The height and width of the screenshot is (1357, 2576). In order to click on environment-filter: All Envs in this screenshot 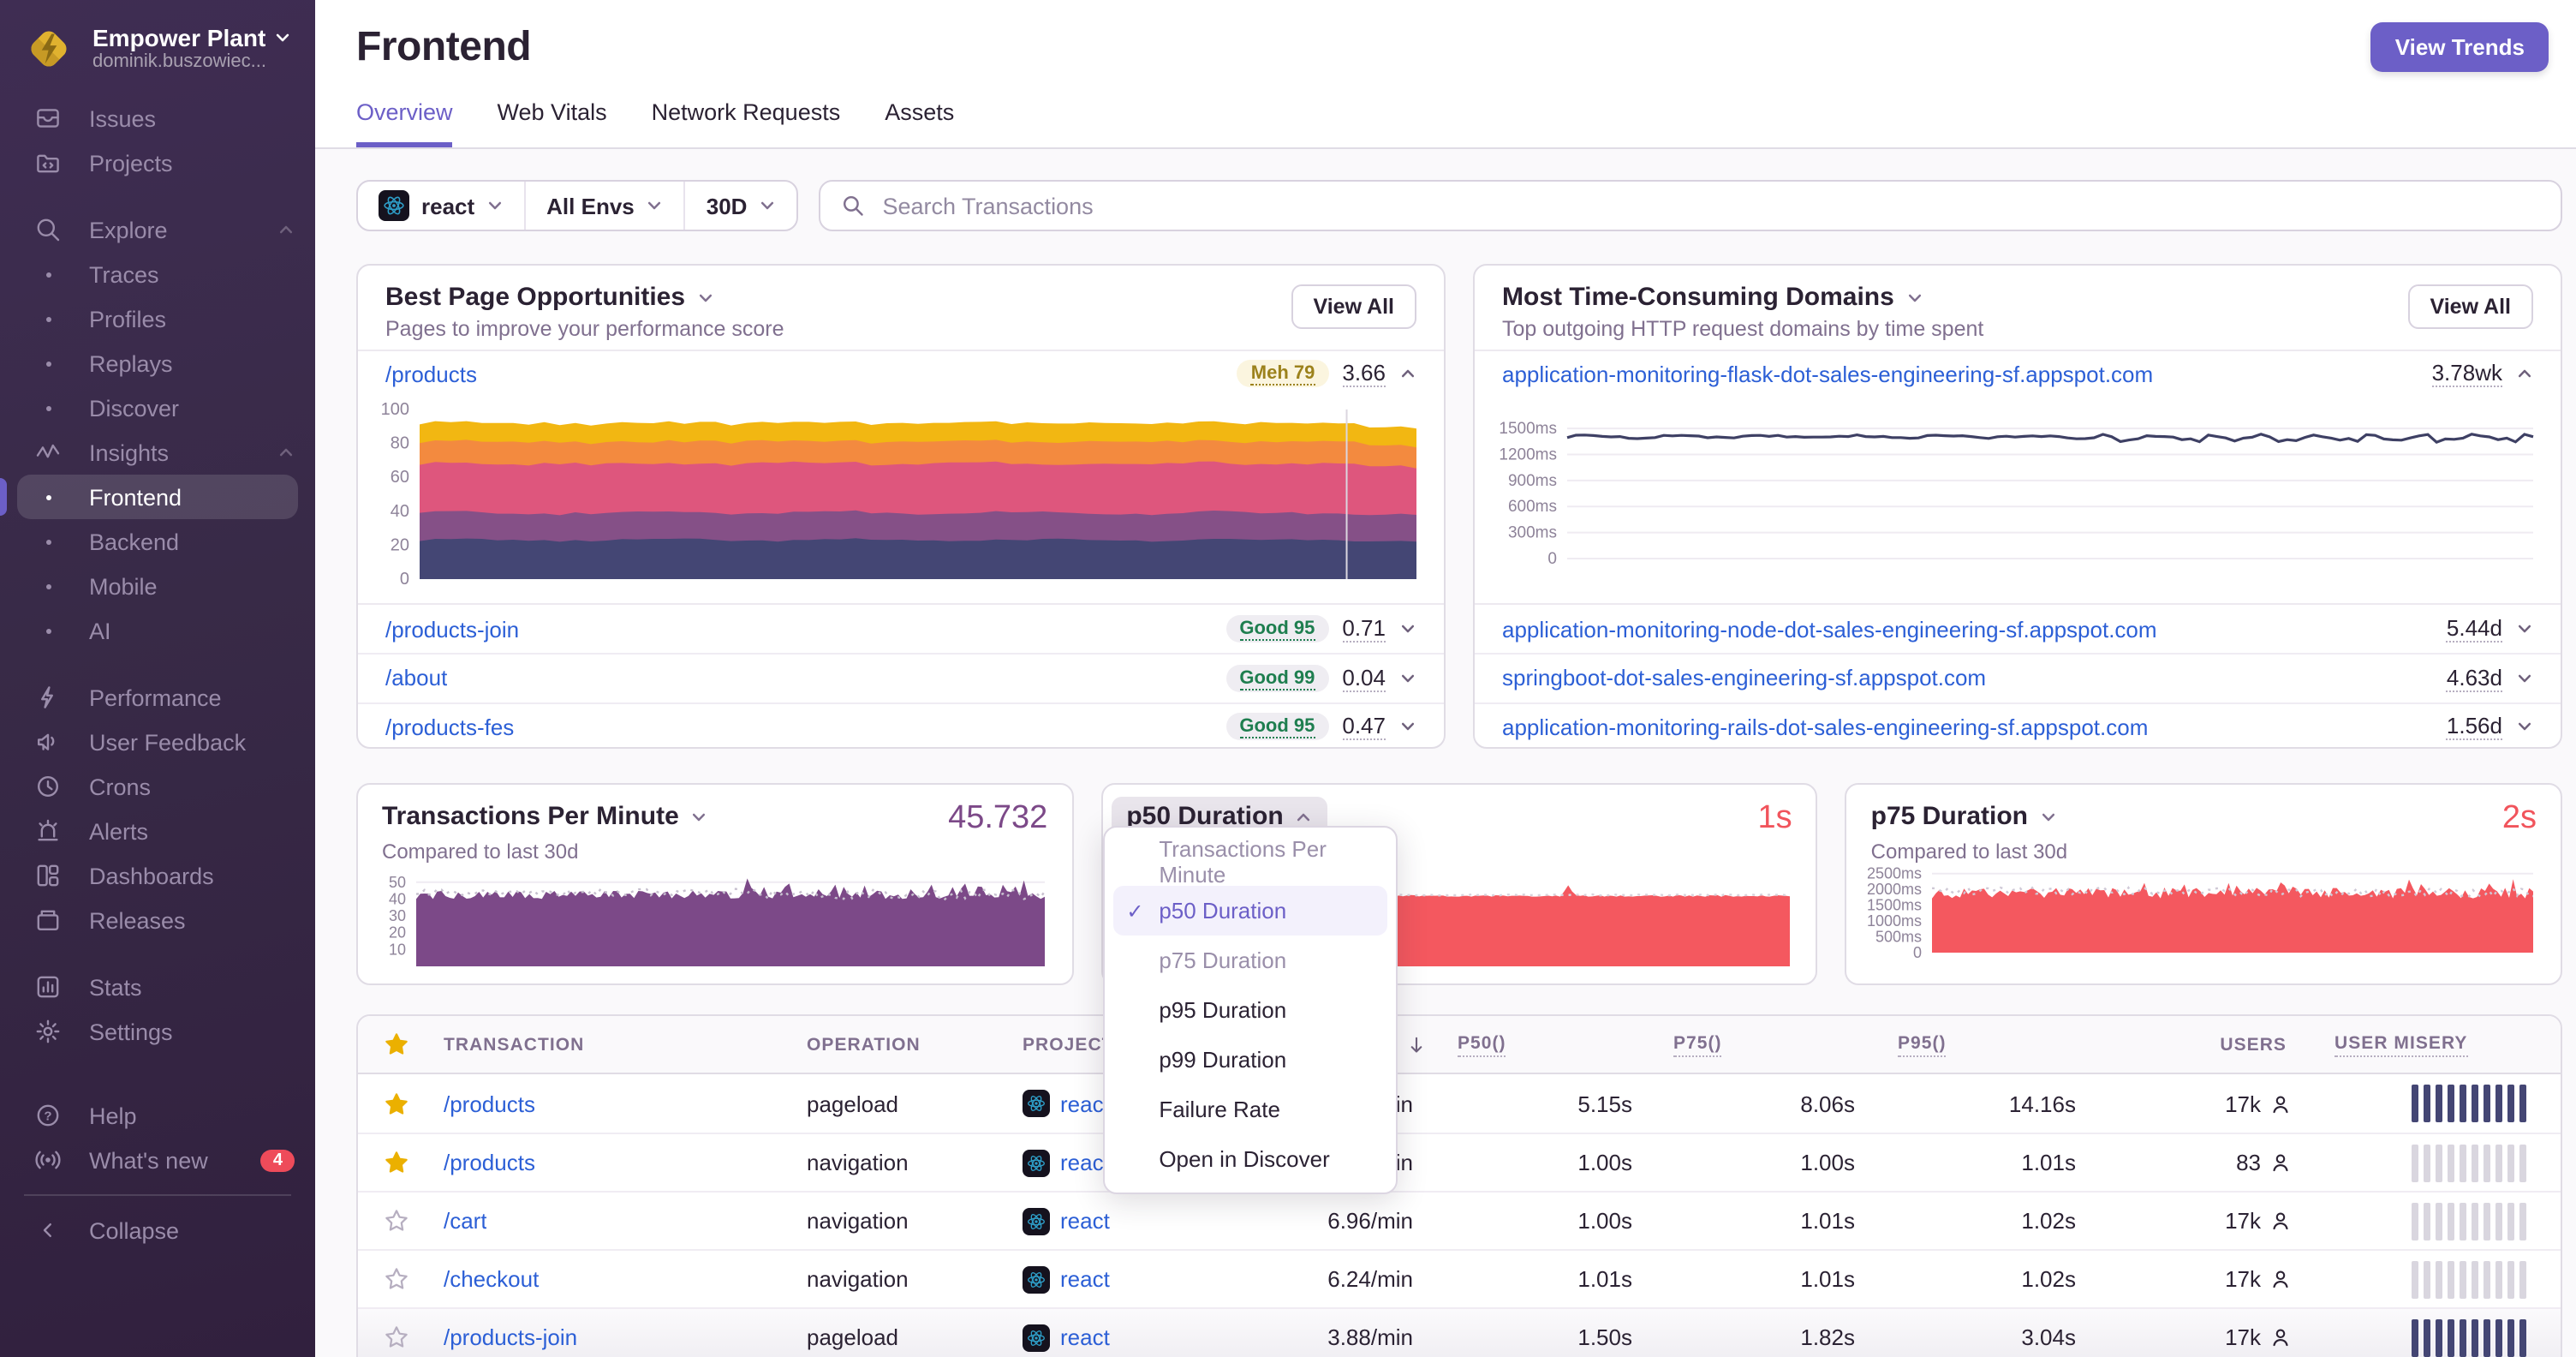, I will do `click(604, 206)`.